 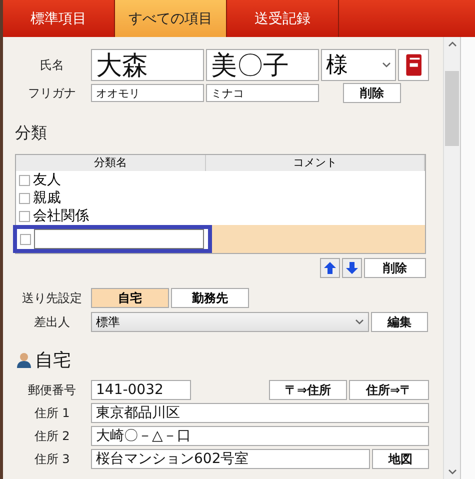 I want to click on first-name-field: 美〇子, so click(x=262, y=65).